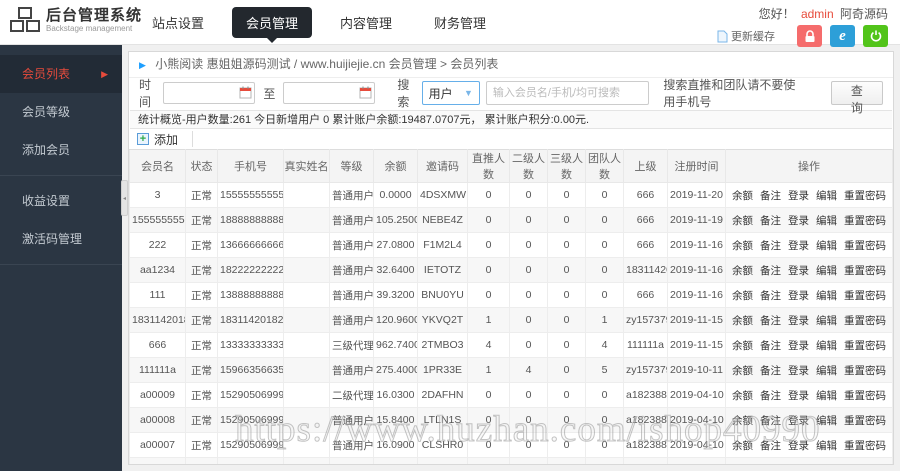  Describe the element at coordinates (157, 139) in the screenshot. I see `add-button: + 添加` at that location.